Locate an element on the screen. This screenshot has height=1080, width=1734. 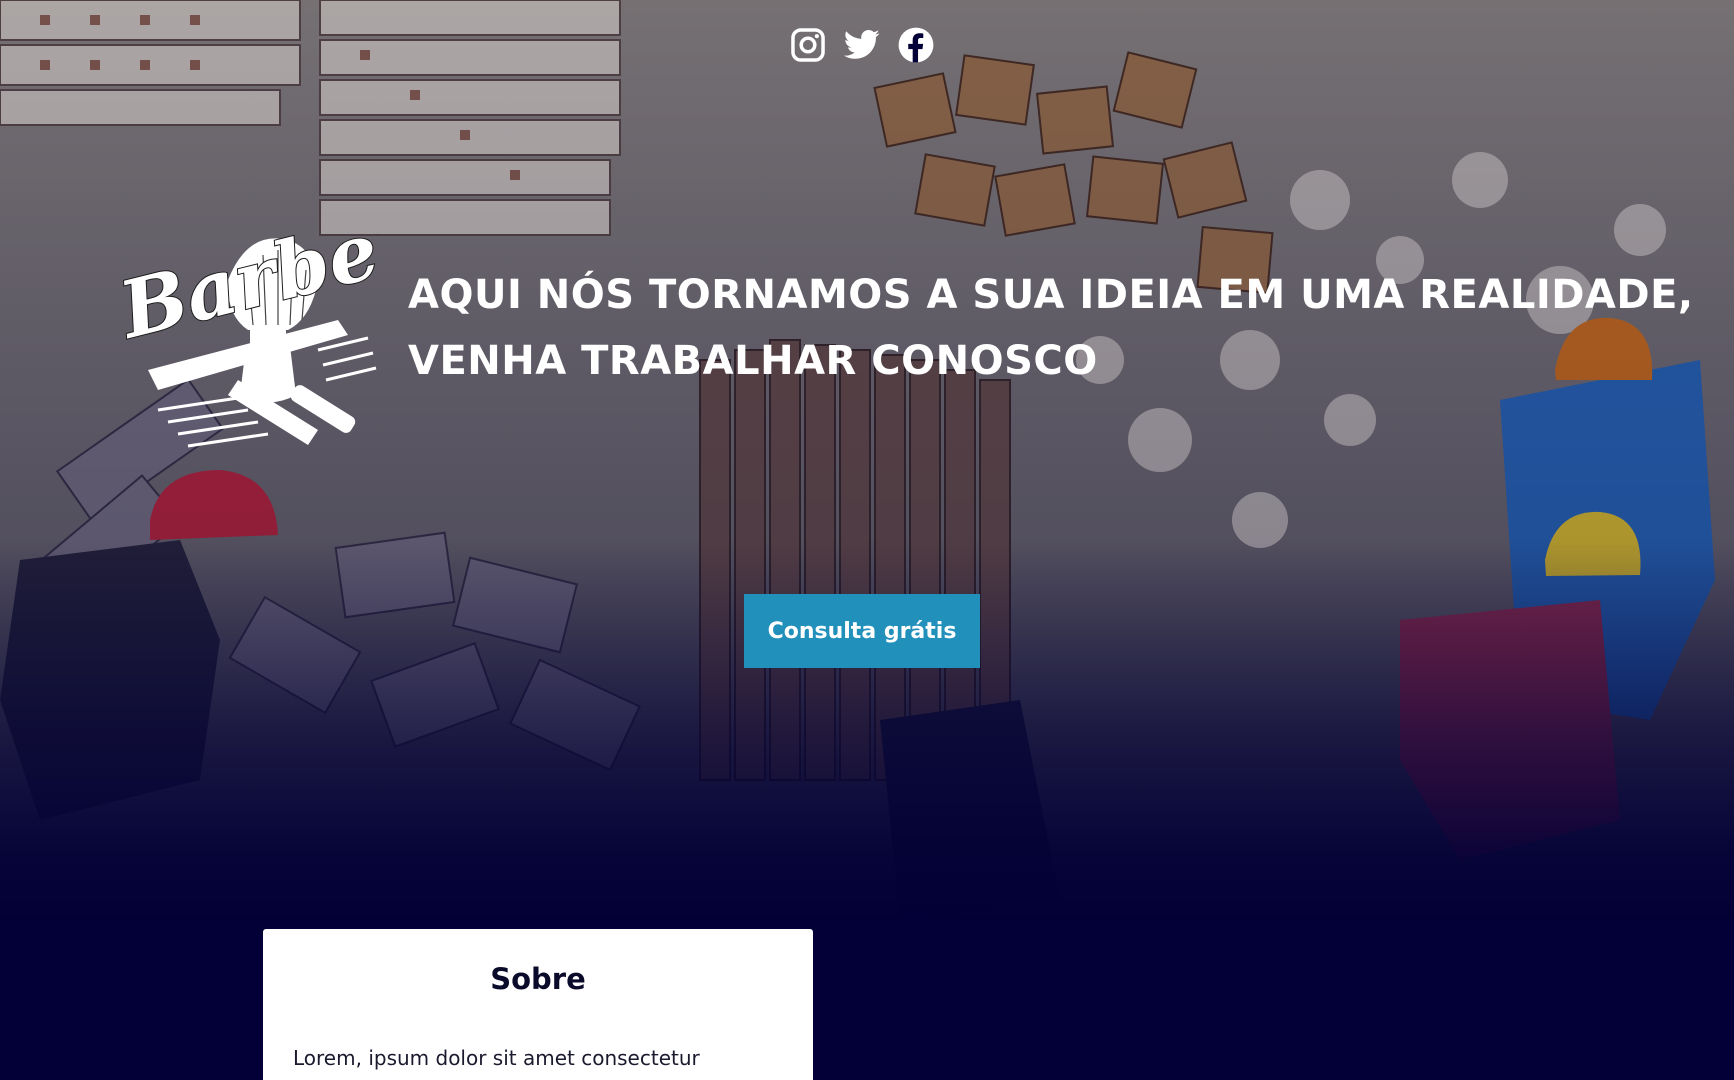
free-consultation-button: Consulta grátis is located at coordinates (862, 631).